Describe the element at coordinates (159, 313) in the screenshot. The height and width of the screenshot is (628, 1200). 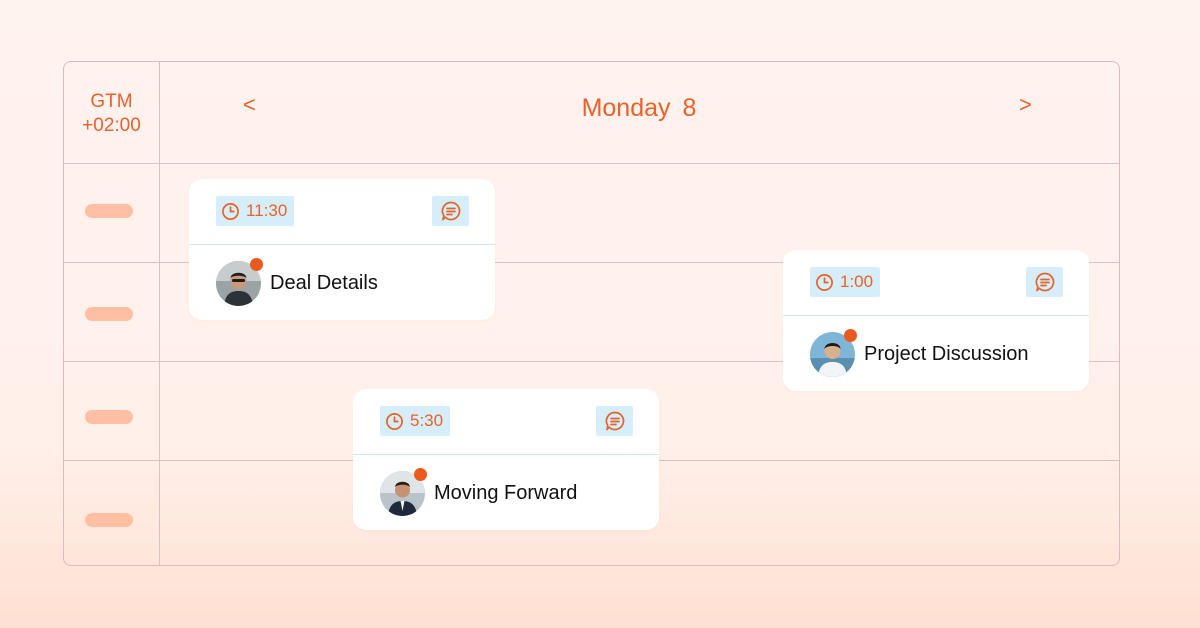
I see `time-column-divider` at that location.